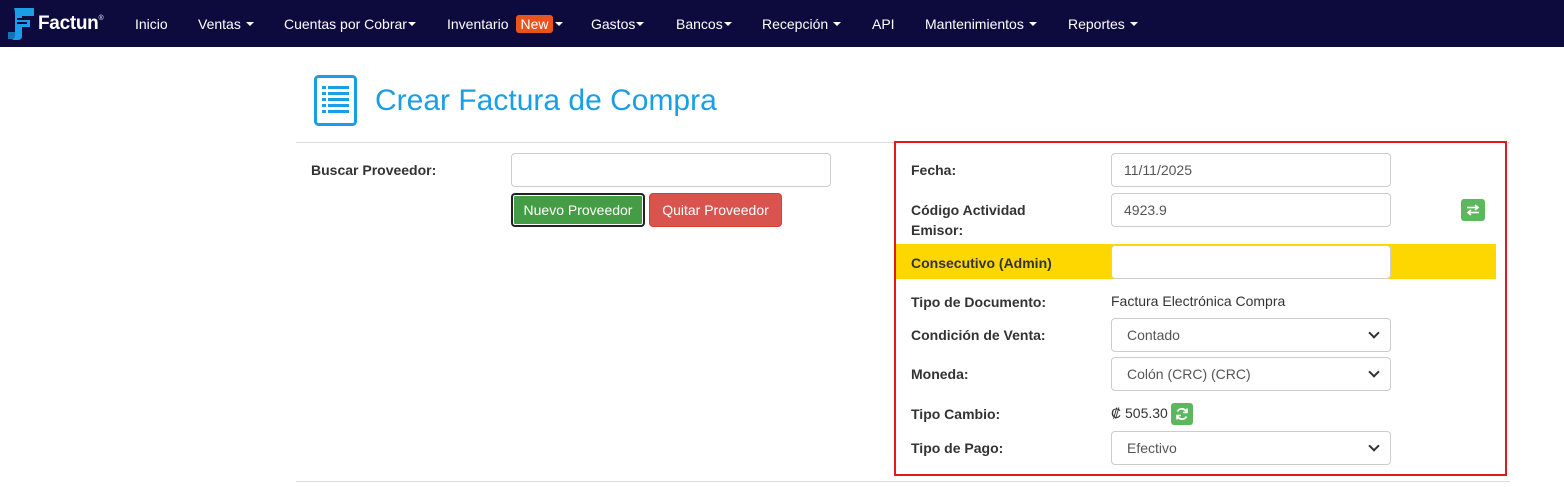 This screenshot has height=487, width=1564. Describe the element at coordinates (546, 100) in the screenshot. I see `page-title: Crear Factura de Compra` at that location.